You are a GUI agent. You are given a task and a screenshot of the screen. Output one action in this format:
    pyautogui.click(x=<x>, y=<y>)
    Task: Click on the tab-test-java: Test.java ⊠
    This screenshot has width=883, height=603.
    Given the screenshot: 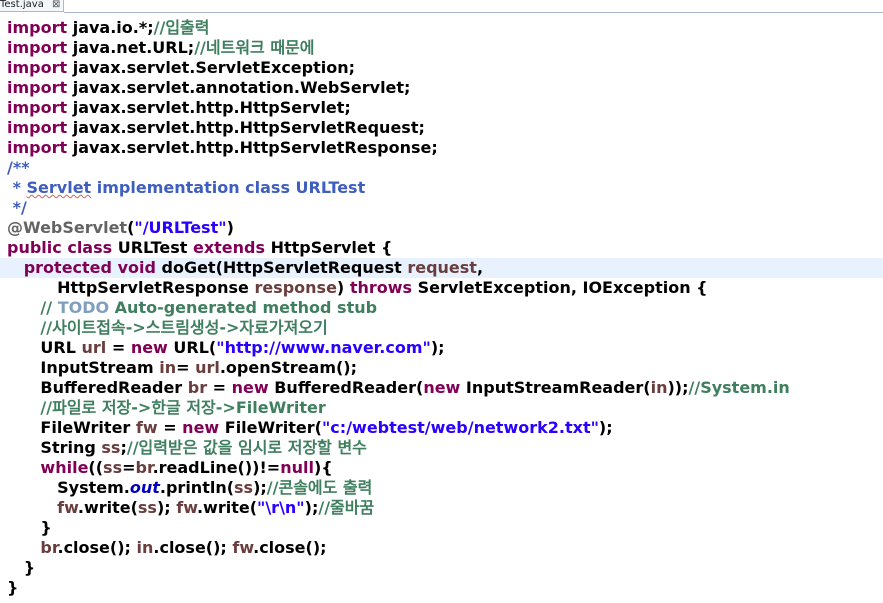 What is the action you would take?
    pyautogui.click(x=32, y=6)
    